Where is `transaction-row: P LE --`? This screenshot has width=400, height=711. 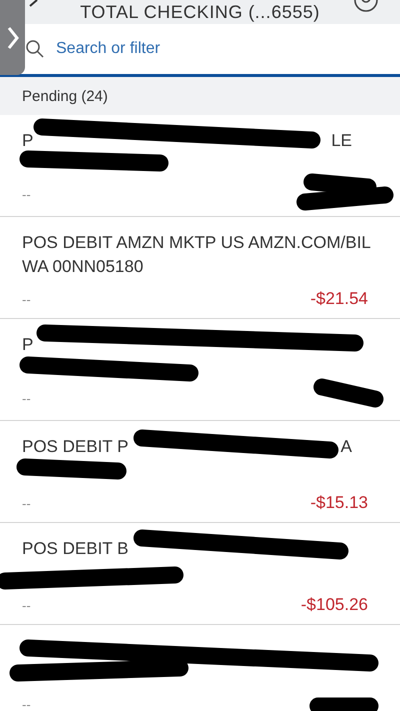
transaction-row: P LE -- is located at coordinates (200, 166).